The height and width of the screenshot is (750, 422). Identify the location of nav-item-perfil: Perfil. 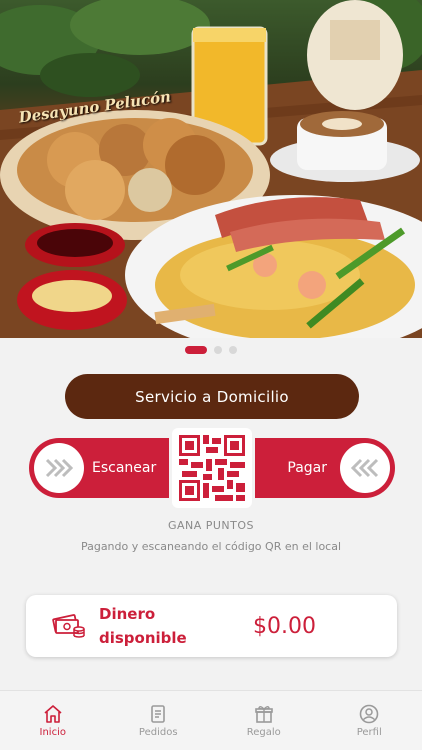
(369, 720).